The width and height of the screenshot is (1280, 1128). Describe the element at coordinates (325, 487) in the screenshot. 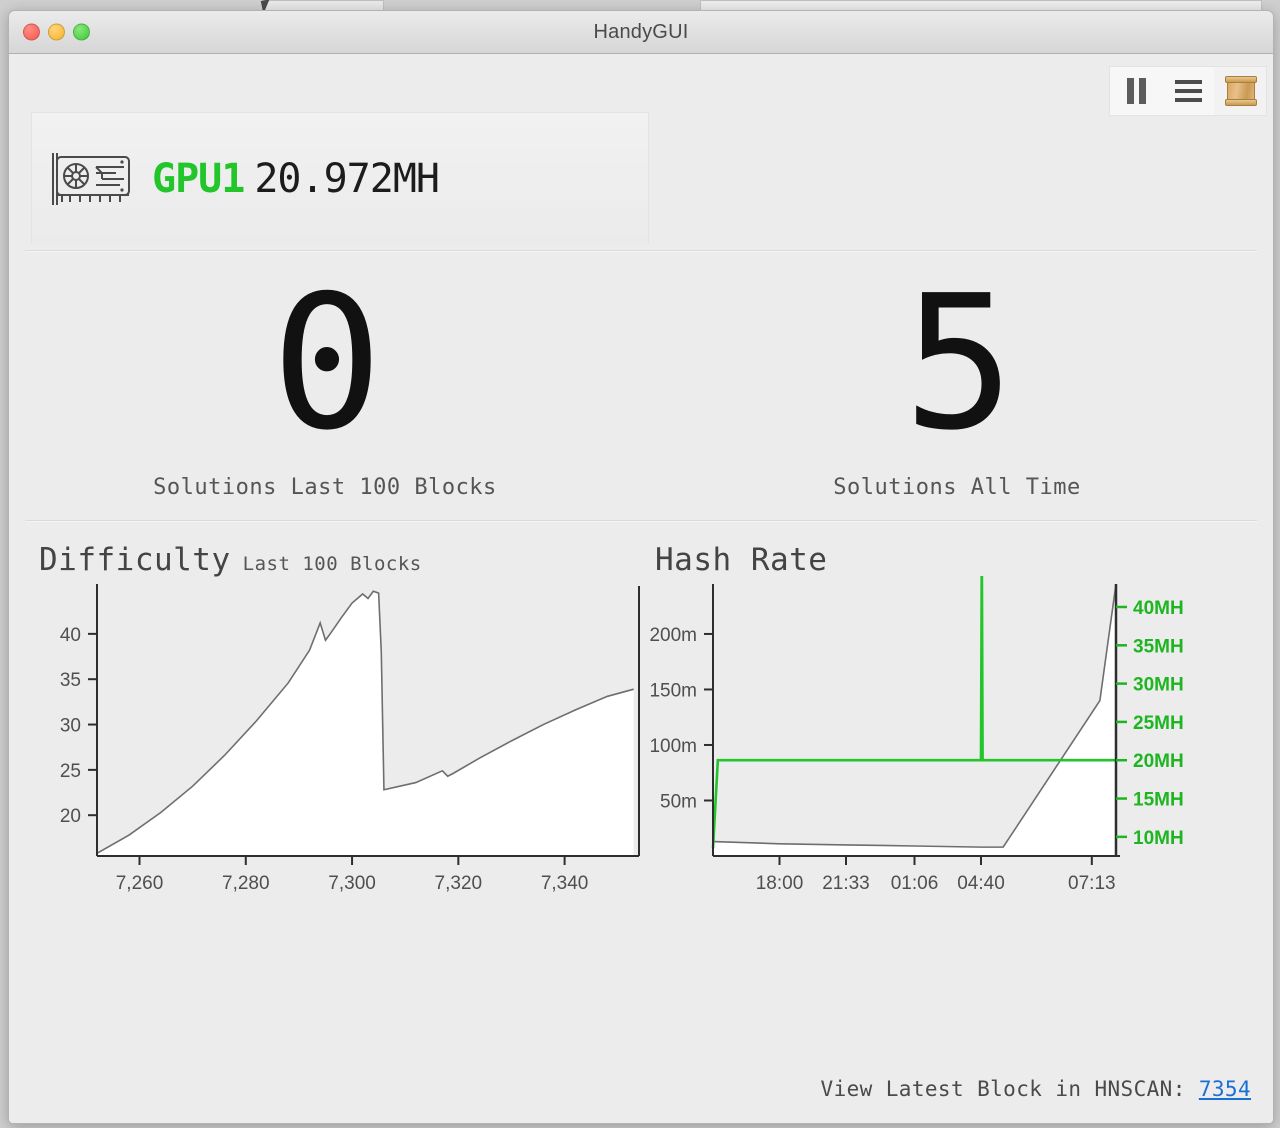

I see `stat-label: Solutions Last 100 Blocks` at that location.